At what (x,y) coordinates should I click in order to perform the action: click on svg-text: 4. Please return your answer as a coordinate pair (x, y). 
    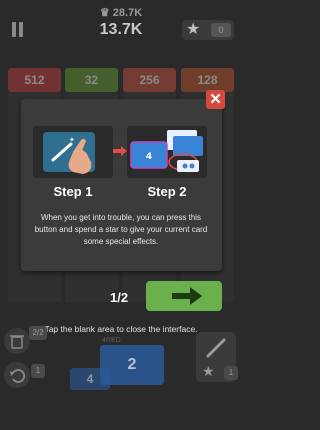
    Looking at the image, I should click on (149, 157).